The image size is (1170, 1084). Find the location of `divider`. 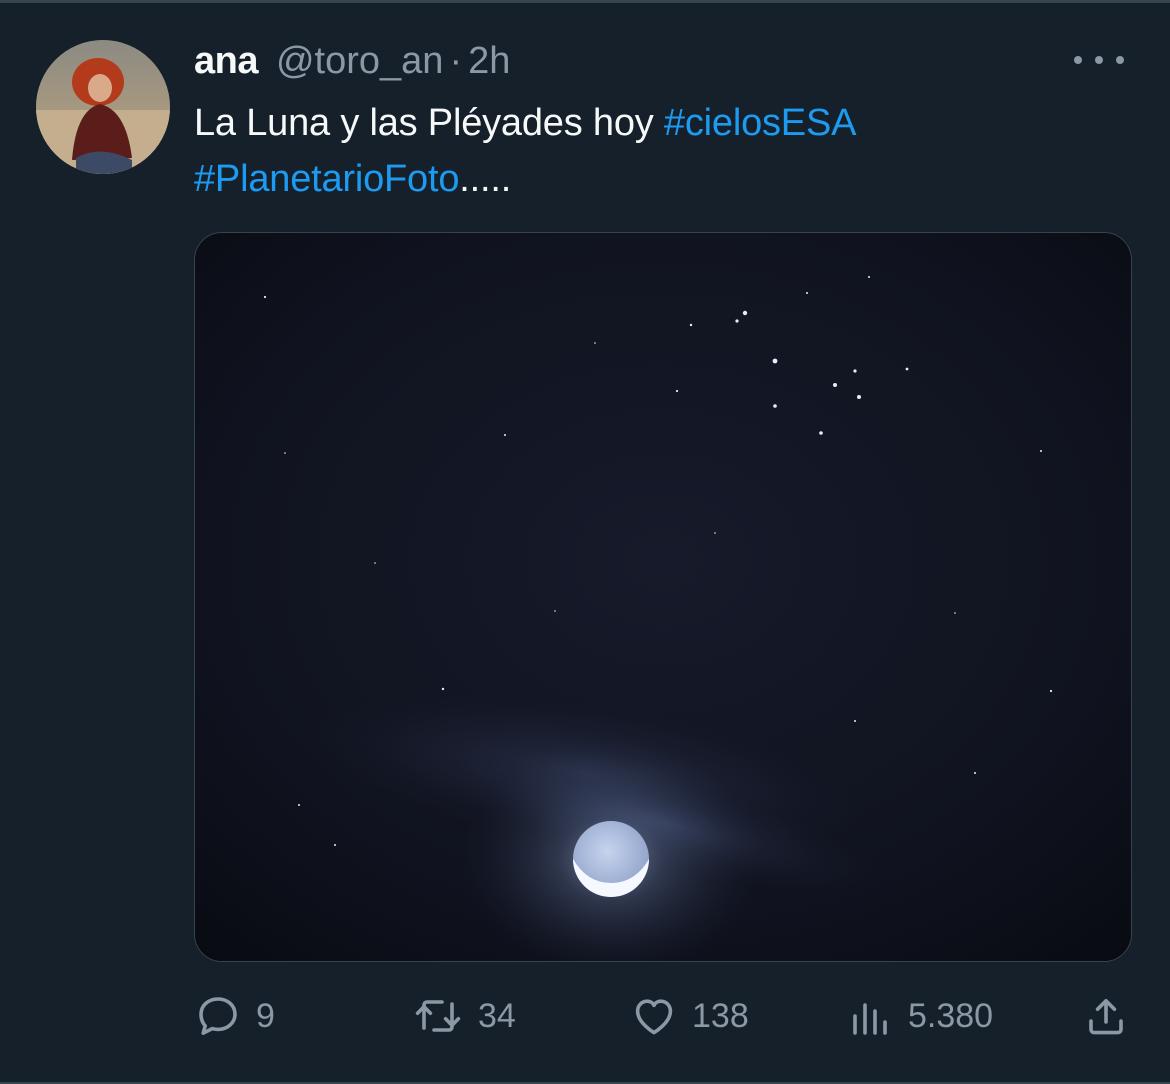

divider is located at coordinates (585, 1).